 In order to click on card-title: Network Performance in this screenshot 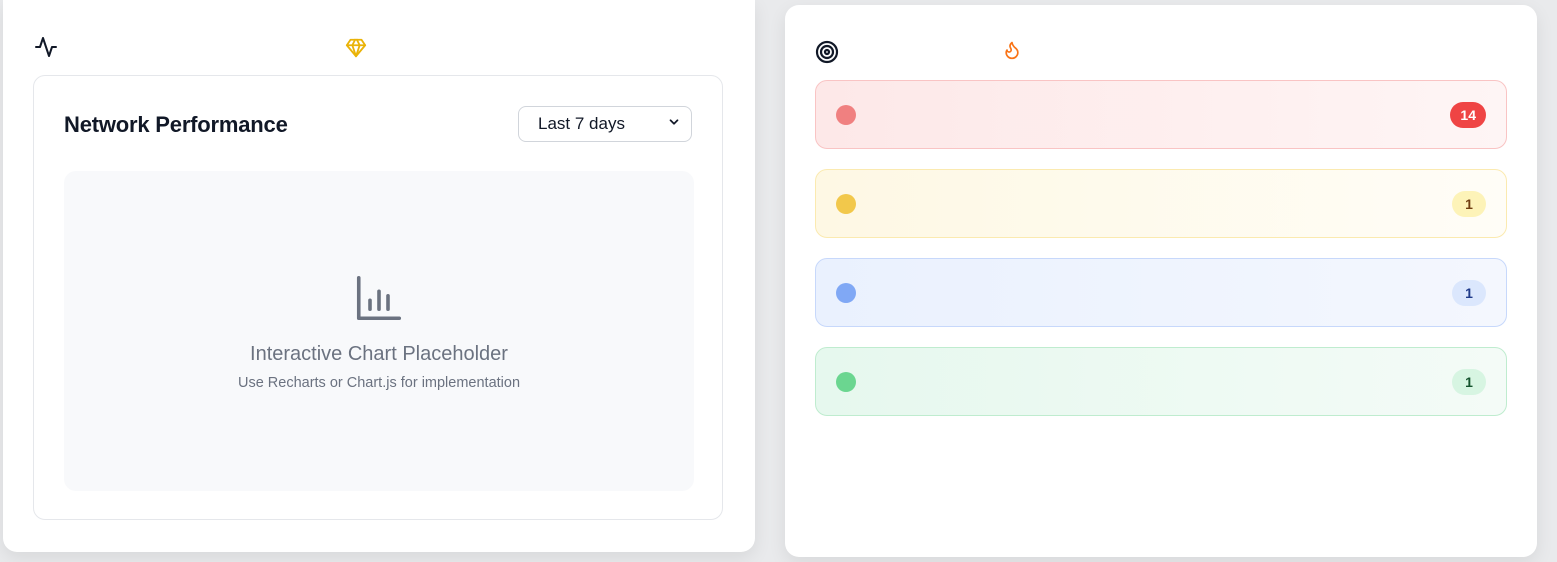, I will do `click(176, 124)`.